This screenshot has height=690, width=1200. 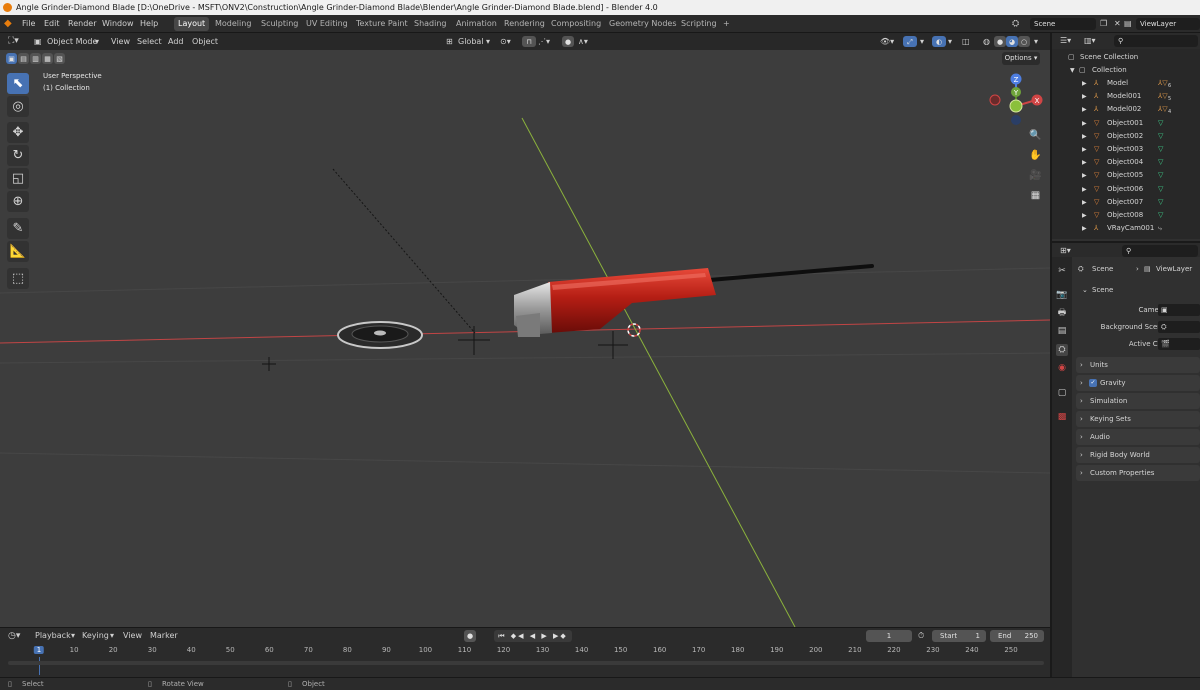 What do you see at coordinates (39, 650) in the screenshot?
I see `playhead: 1` at bounding box center [39, 650].